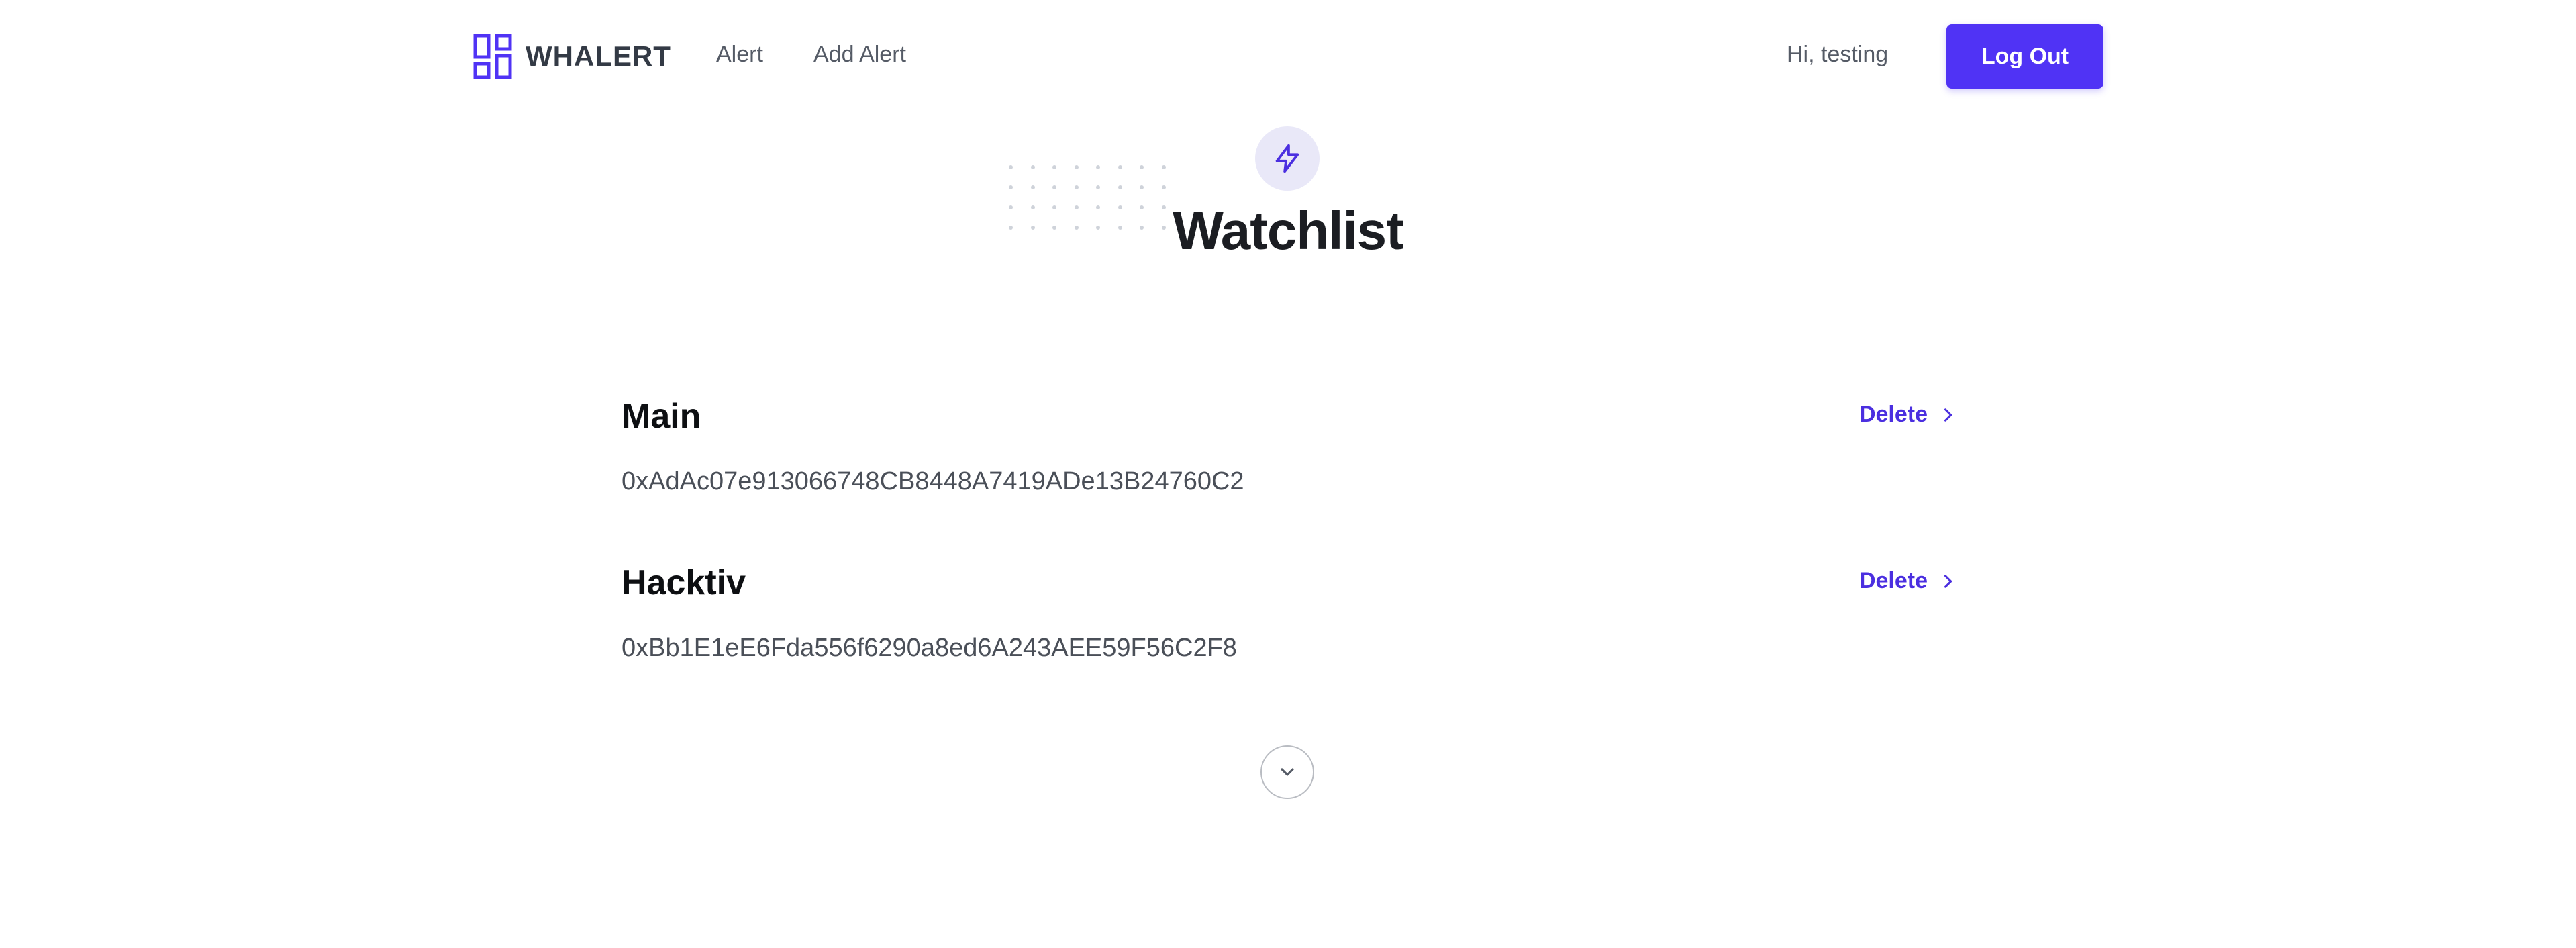  I want to click on lightning-badge, so click(1287, 158).